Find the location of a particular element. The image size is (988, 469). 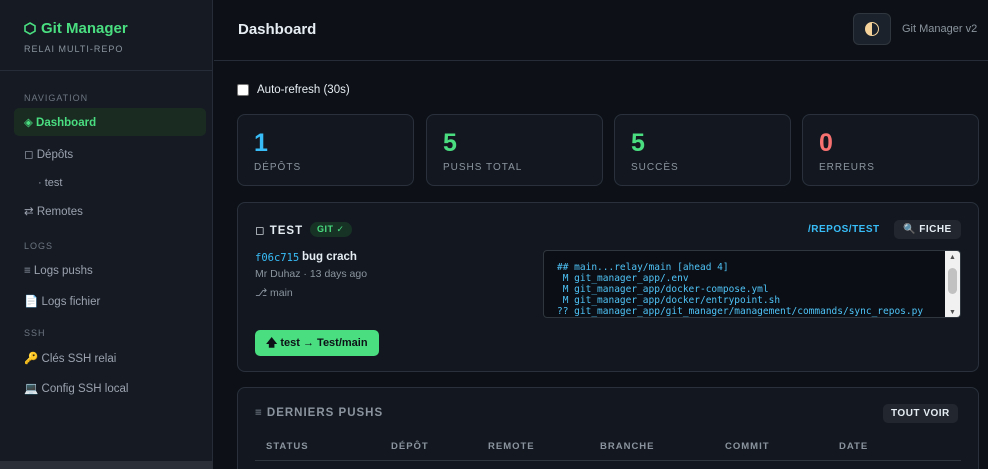

commit-branch: ⎇ main is located at coordinates (274, 293).